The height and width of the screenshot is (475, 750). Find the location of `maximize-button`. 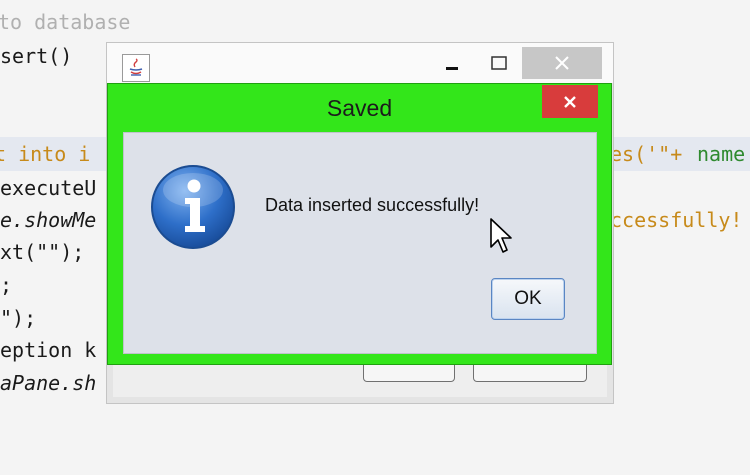

maximize-button is located at coordinates (499, 63).